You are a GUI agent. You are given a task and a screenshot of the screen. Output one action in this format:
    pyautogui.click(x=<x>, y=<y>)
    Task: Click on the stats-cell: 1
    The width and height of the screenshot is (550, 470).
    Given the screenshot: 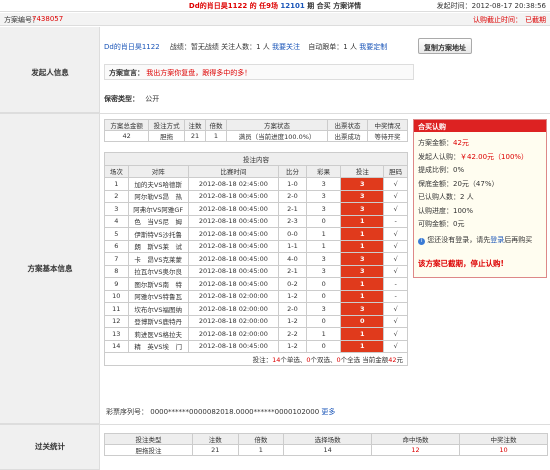 What is the action you would take?
    pyautogui.click(x=261, y=450)
    